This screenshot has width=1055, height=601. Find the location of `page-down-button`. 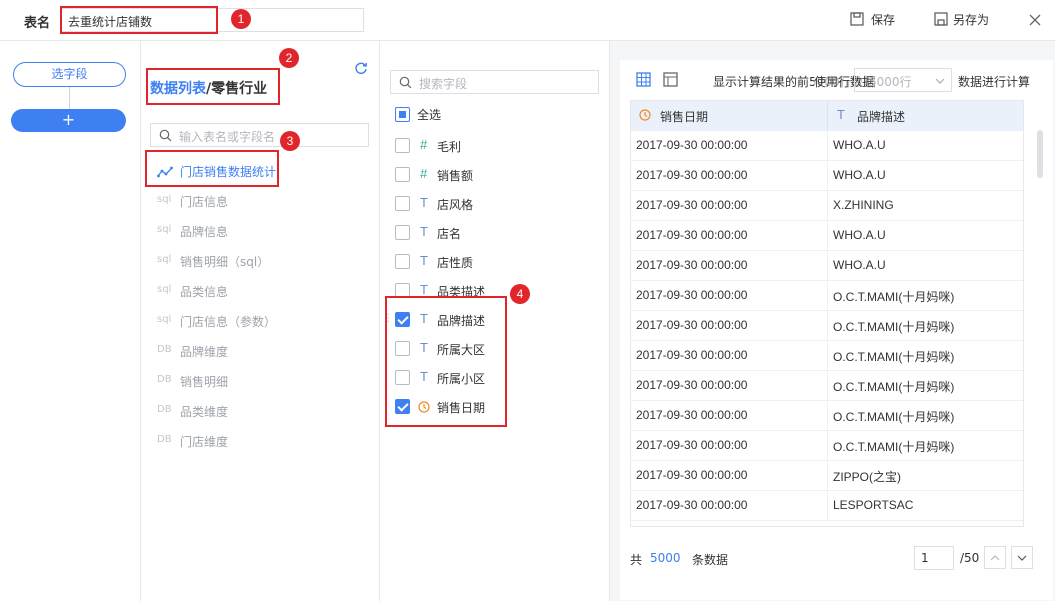

page-down-button is located at coordinates (1022, 557).